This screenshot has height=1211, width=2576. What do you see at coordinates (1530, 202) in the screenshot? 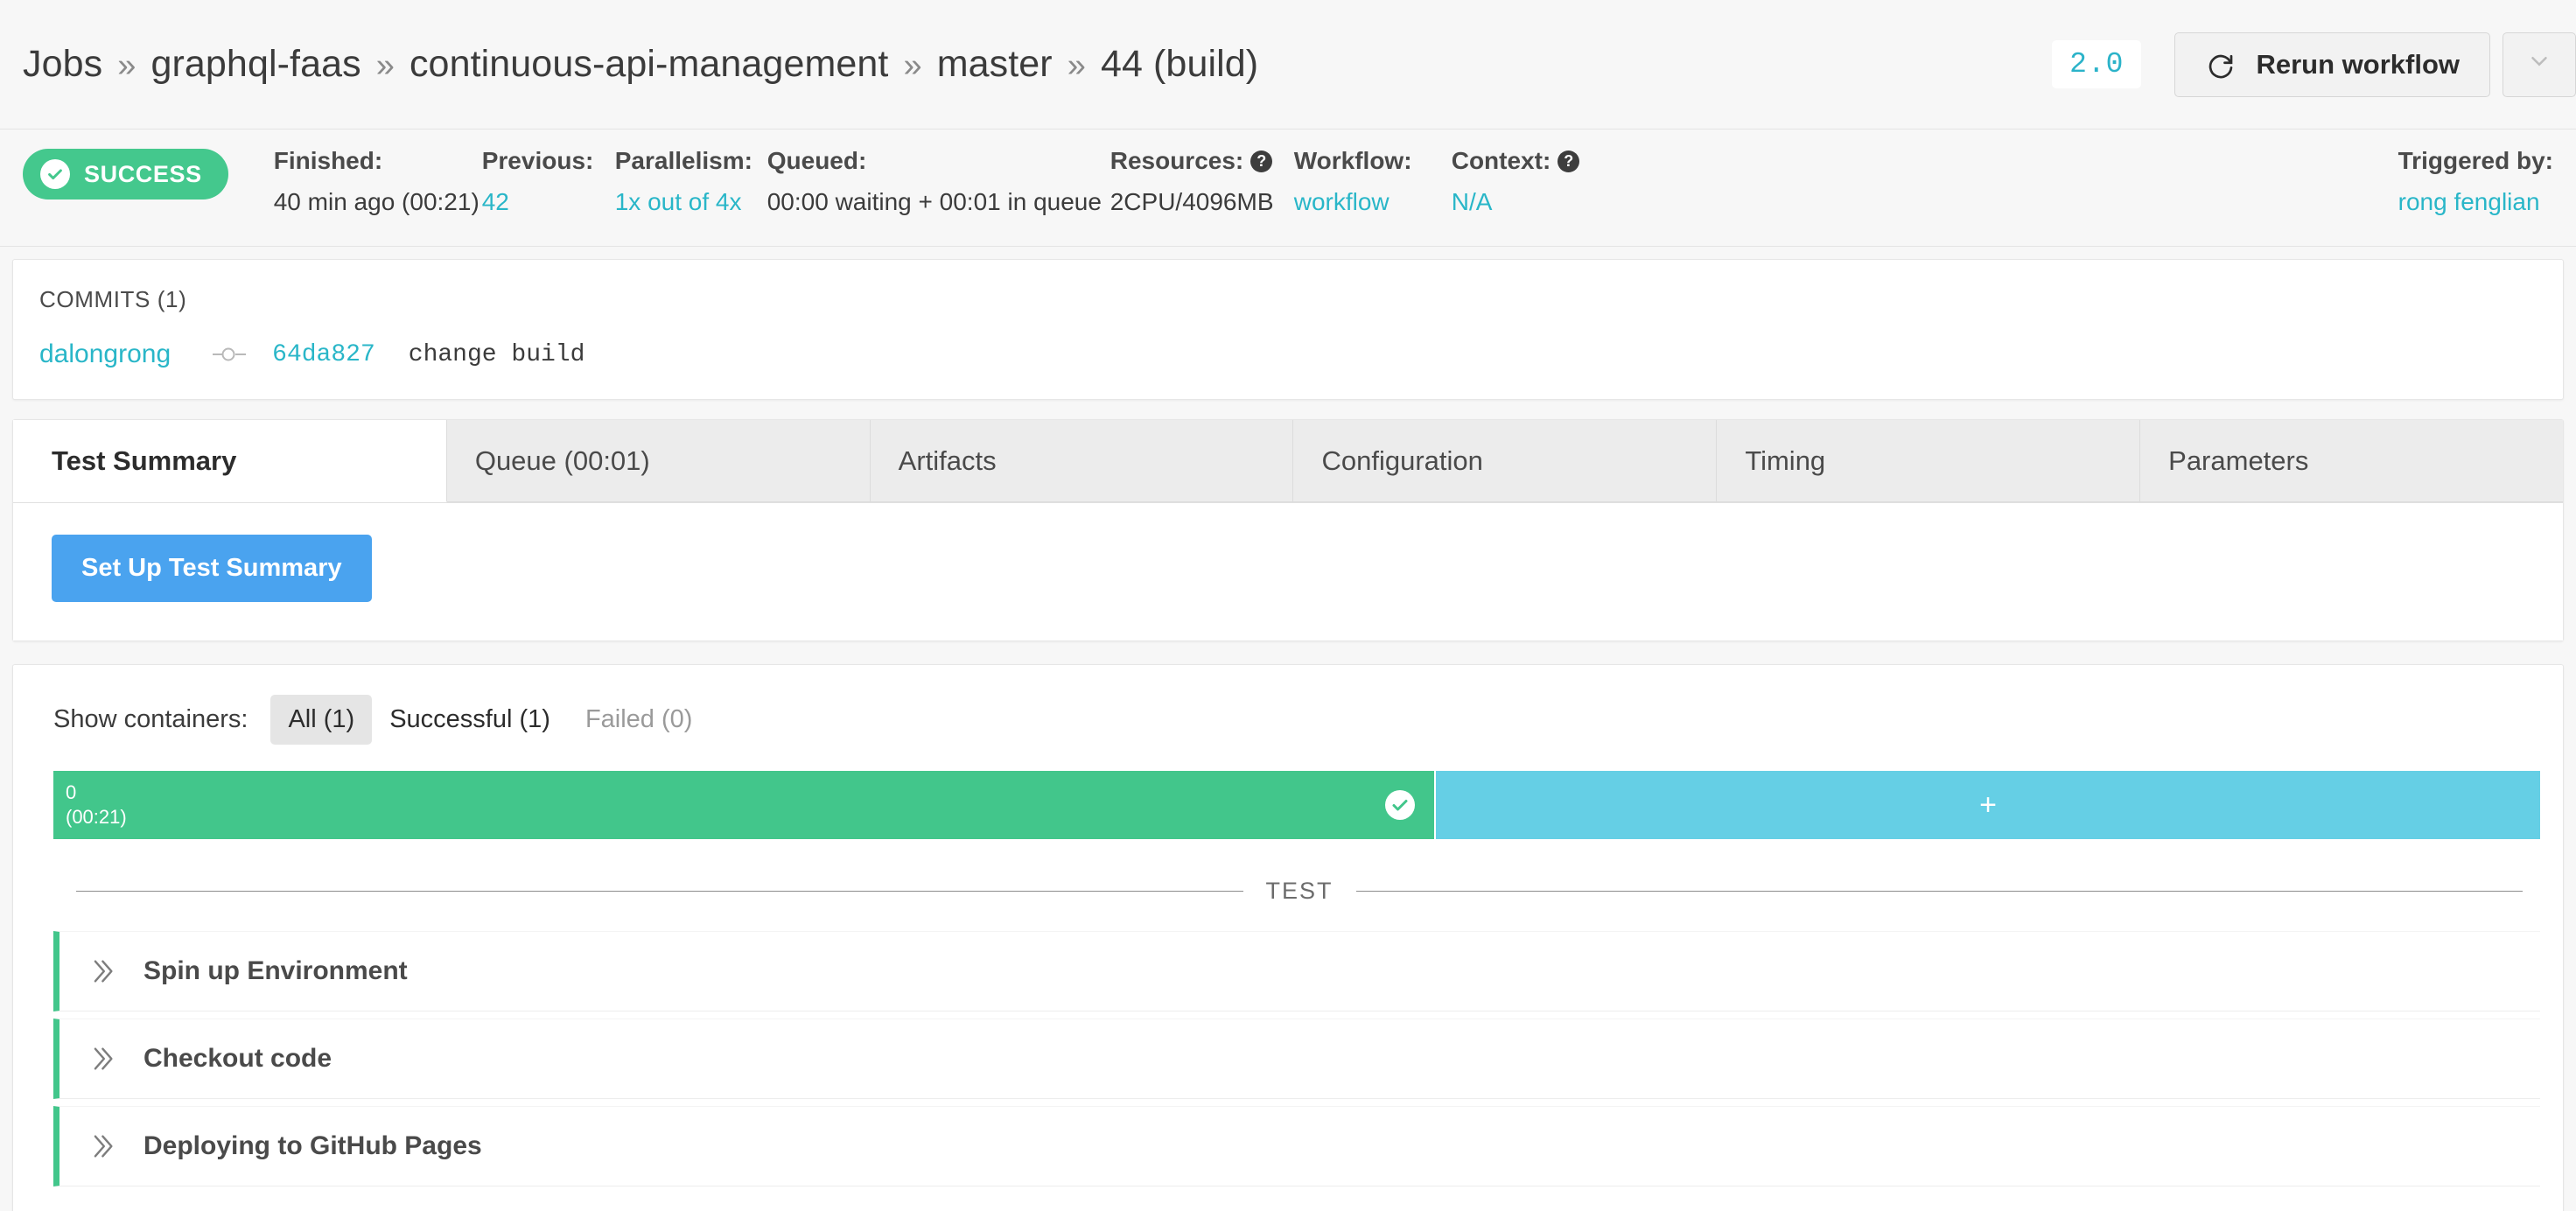
I see `meta-context-value: N/A` at bounding box center [1530, 202].